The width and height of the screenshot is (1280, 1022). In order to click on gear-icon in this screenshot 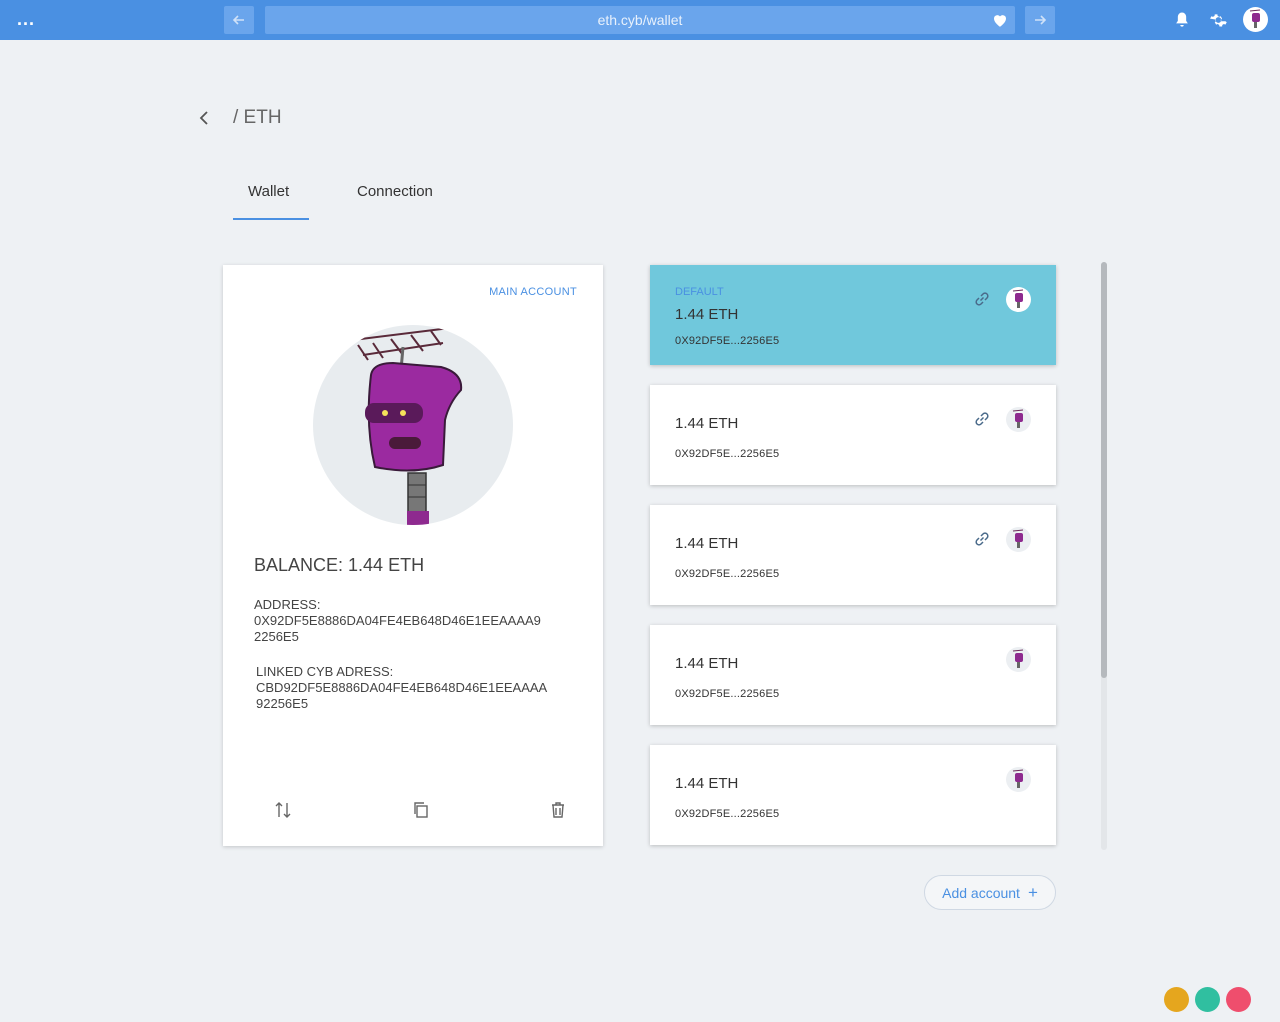, I will do `click(1218, 20)`.